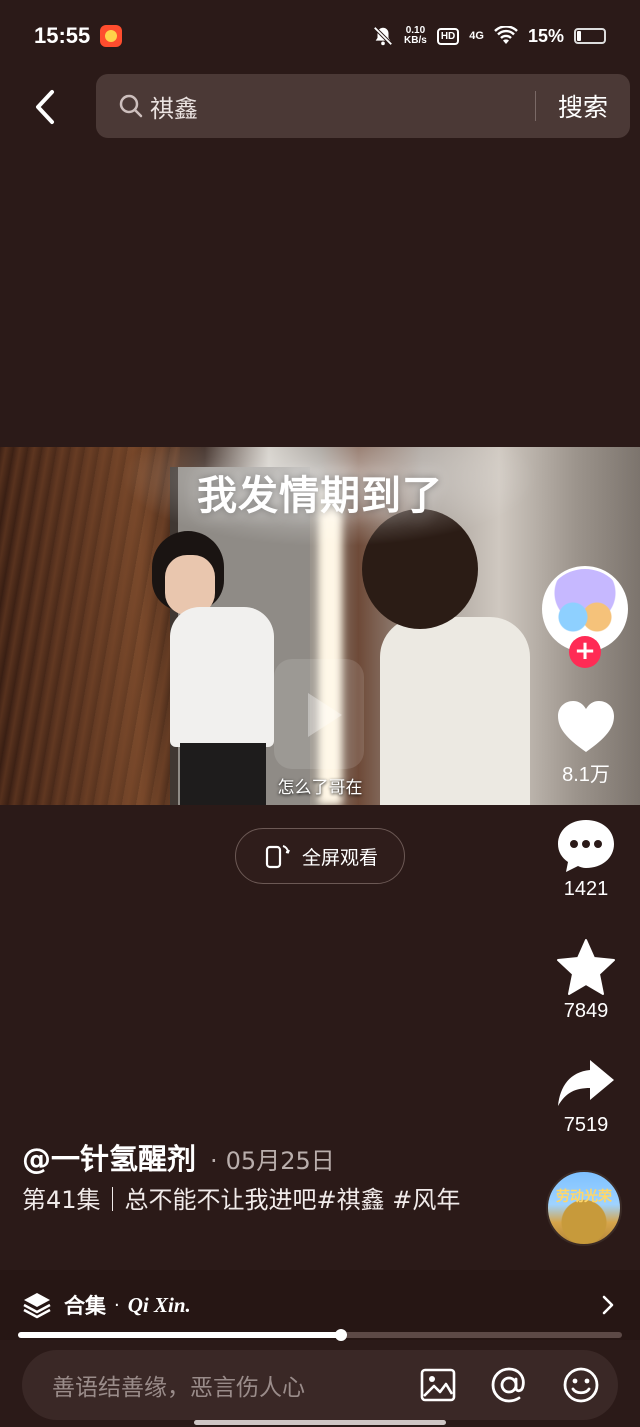  Describe the element at coordinates (111, 36) in the screenshot. I see `app-notification-icon` at that location.